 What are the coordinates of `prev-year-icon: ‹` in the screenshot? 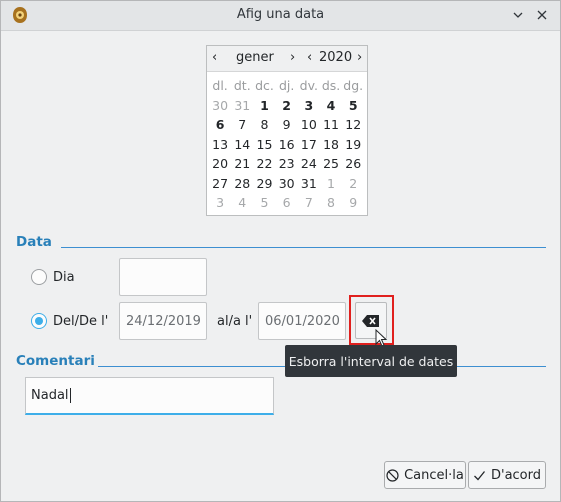 It's located at (309, 57).